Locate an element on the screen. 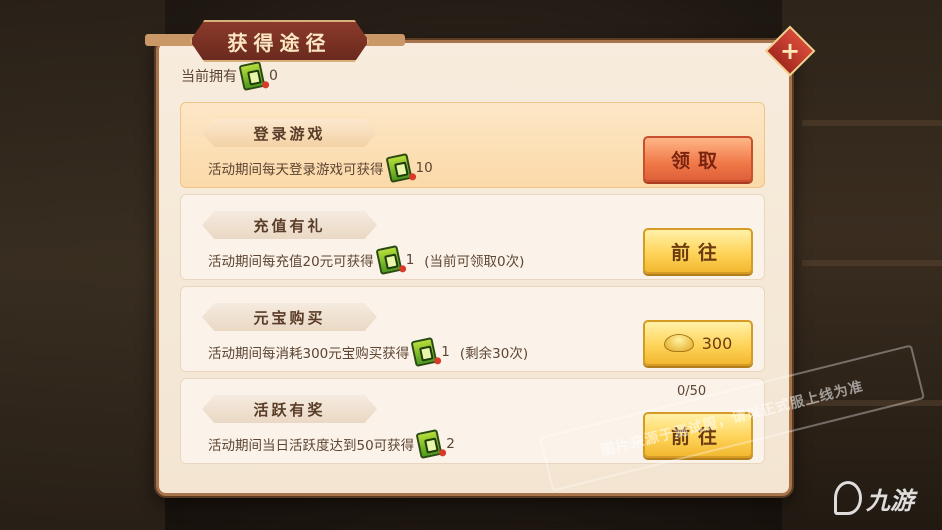 The width and height of the screenshot is (942, 530). row-description: 活动期间每充值20元可获得 1 (当前可领取0次) is located at coordinates (366, 260).